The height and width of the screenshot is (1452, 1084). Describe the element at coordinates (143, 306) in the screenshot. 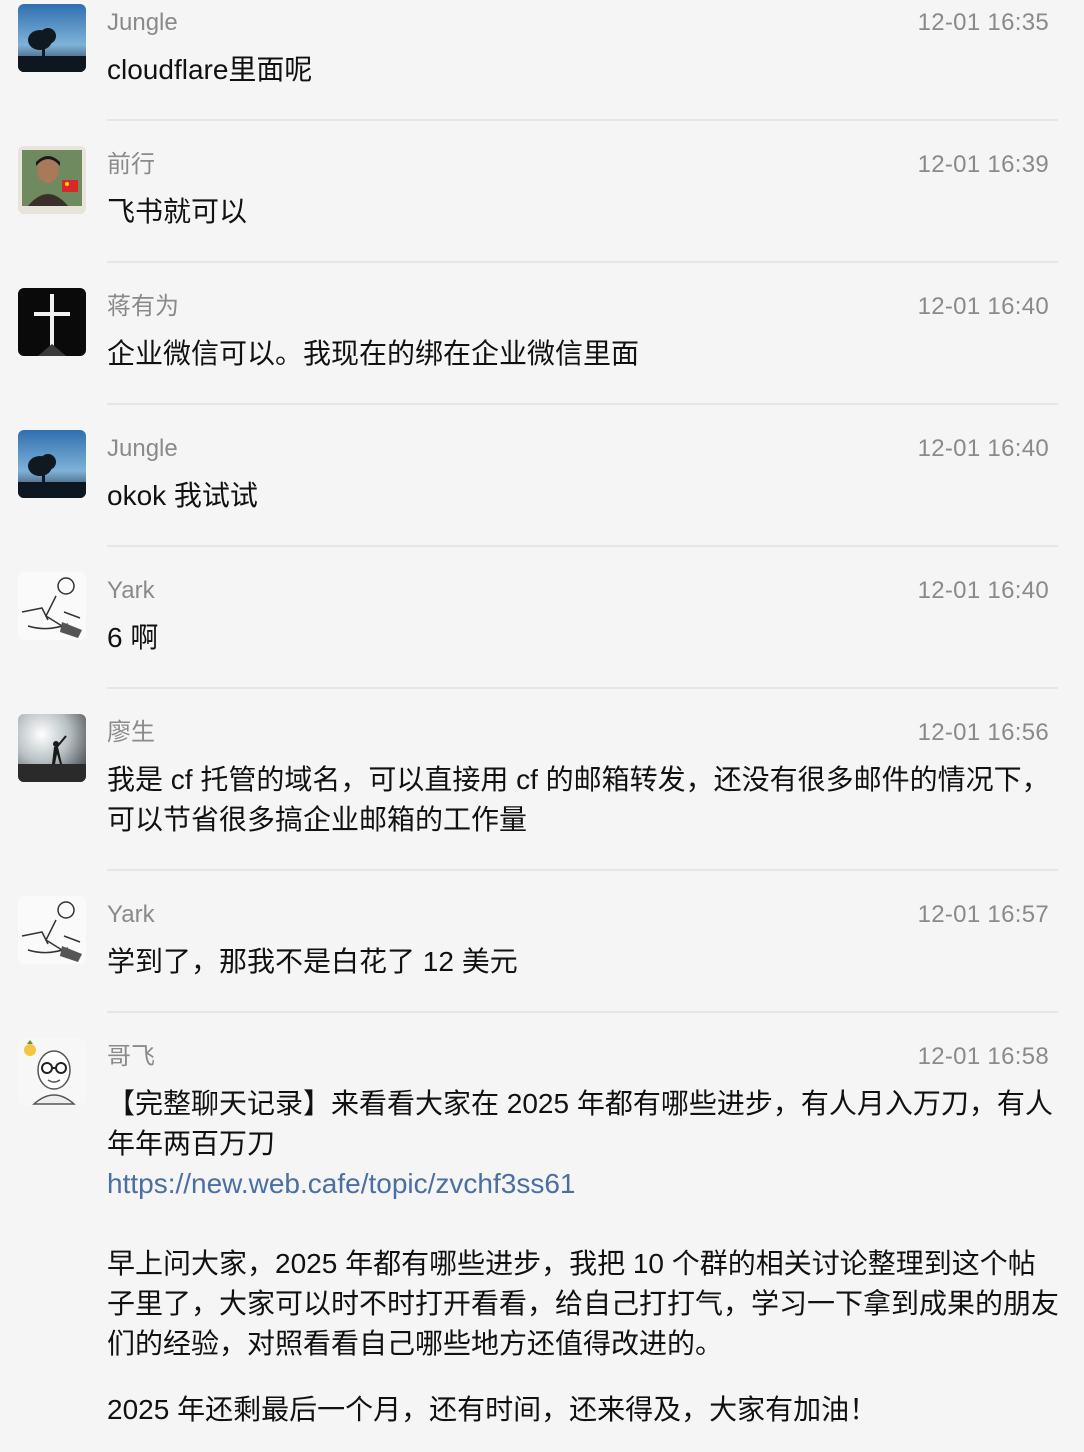

I see `sender-name: 蒋有为` at that location.